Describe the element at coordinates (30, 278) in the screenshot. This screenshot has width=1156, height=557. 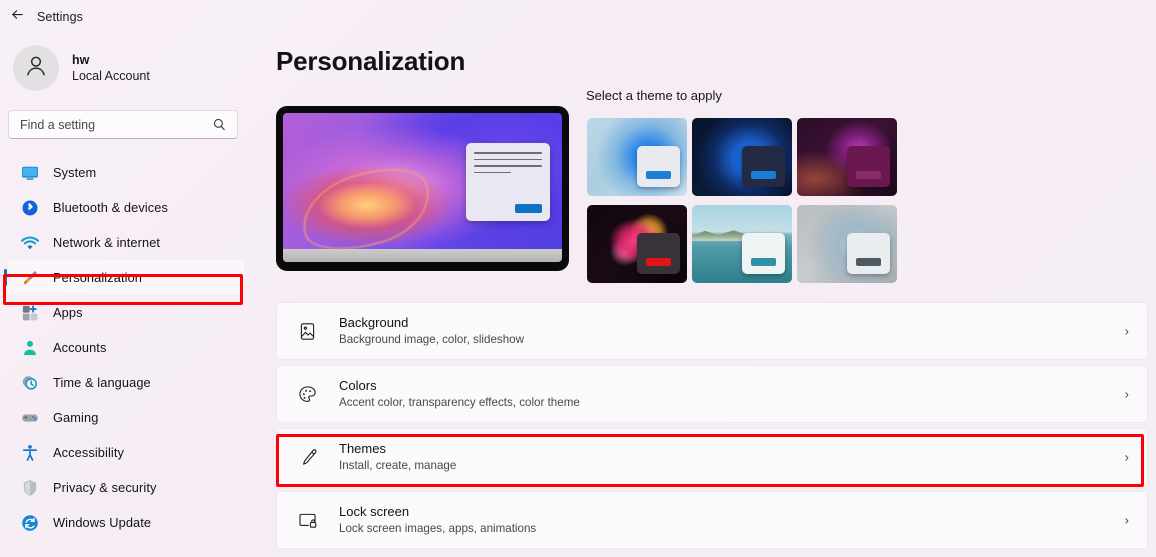
I see `paintbrush-icon` at that location.